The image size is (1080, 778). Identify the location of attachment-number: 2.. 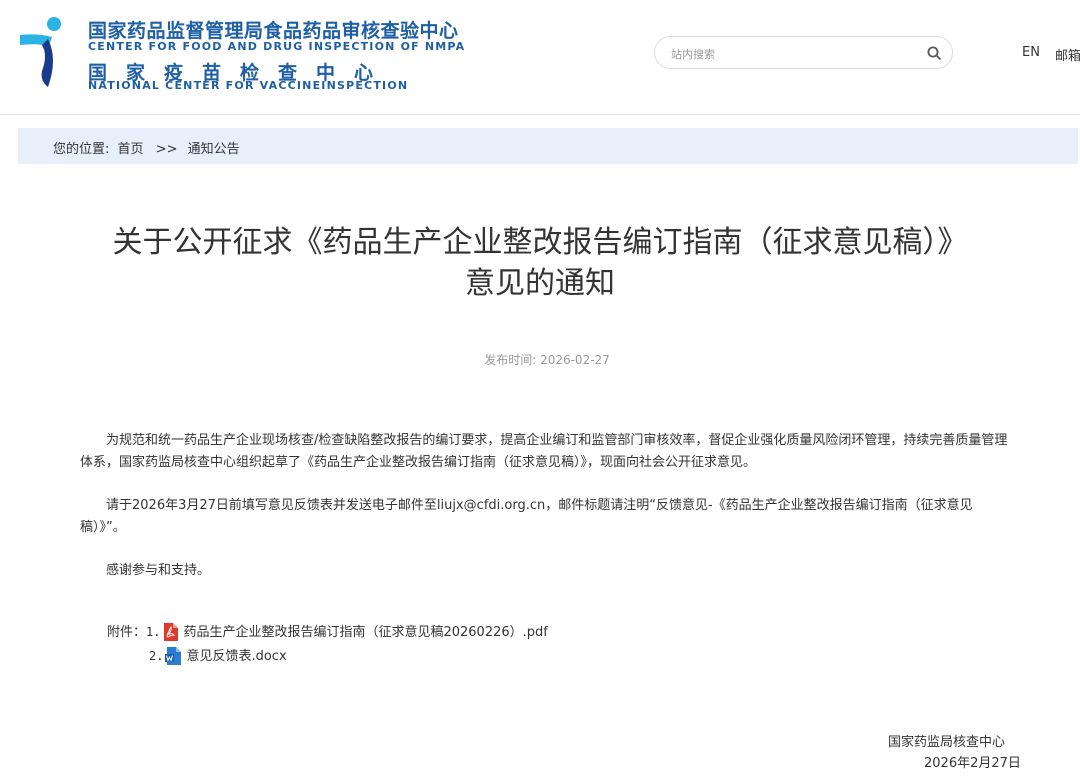
(156, 656).